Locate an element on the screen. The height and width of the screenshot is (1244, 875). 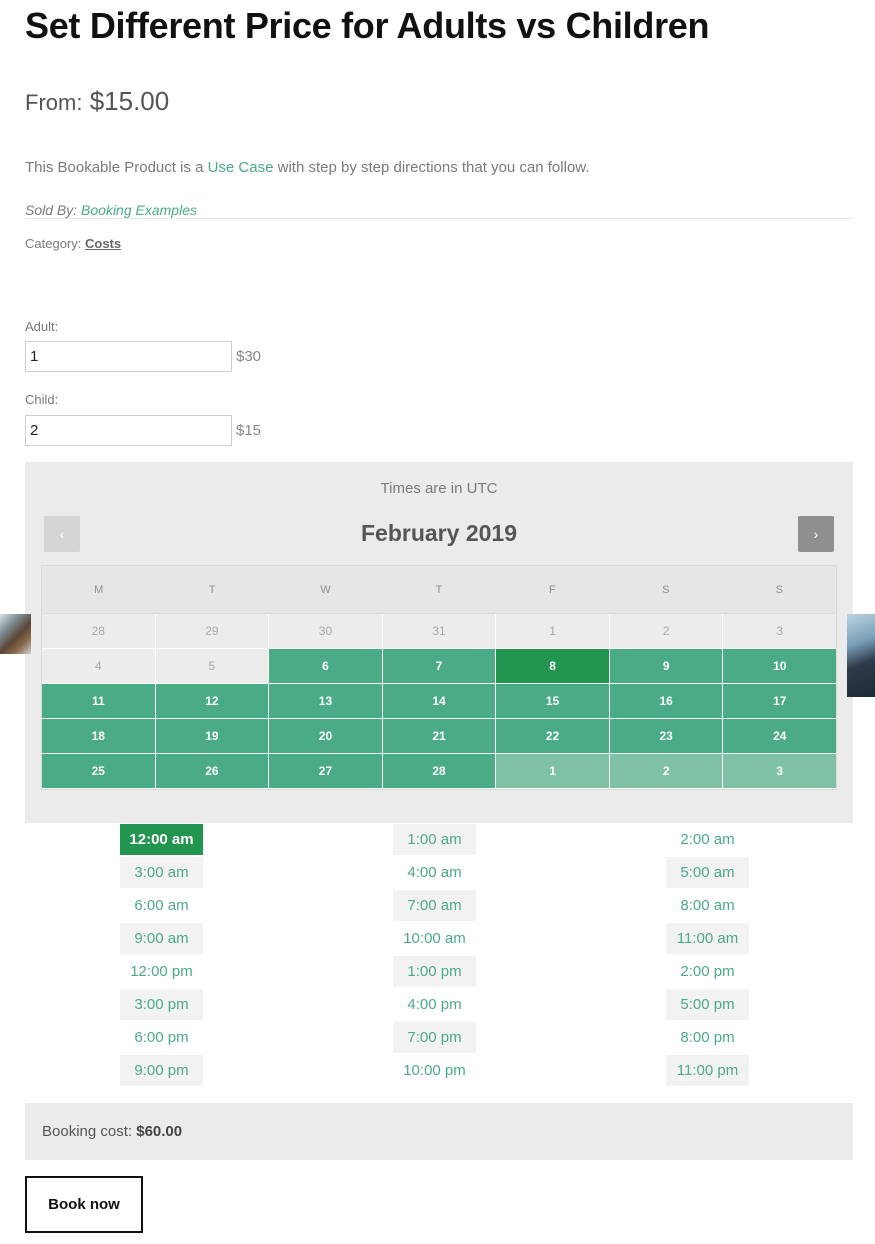
calendar-day: 12 is located at coordinates (212, 701).